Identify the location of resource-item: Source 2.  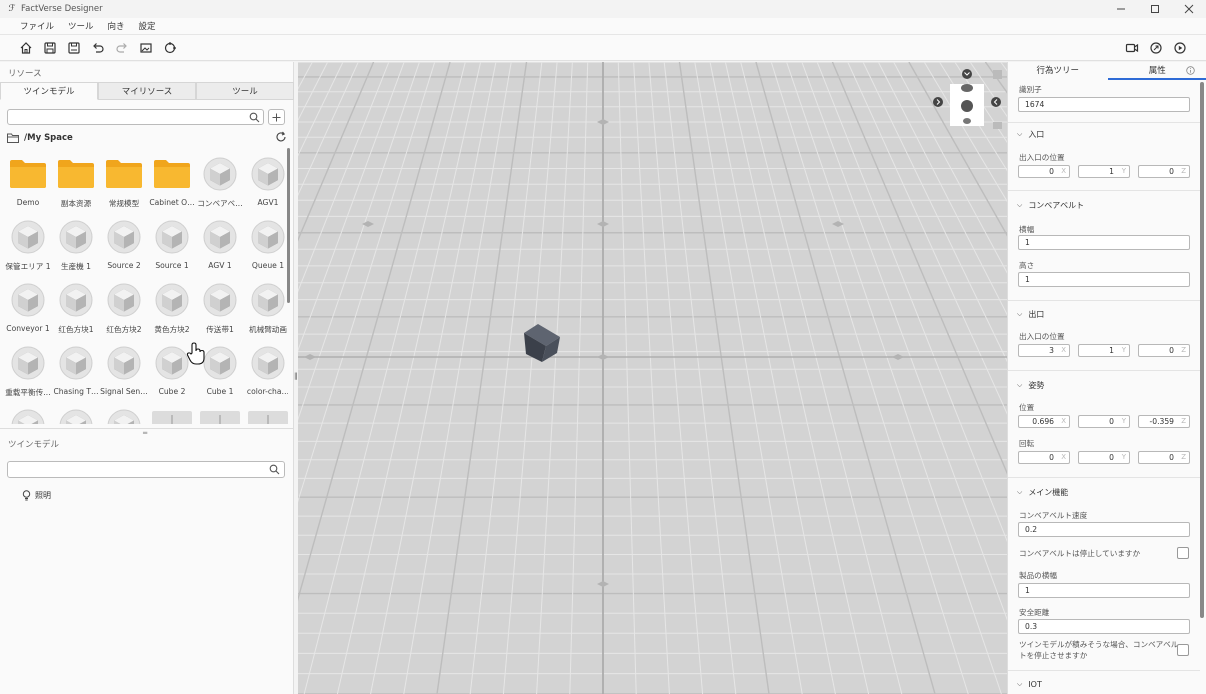
(124, 246).